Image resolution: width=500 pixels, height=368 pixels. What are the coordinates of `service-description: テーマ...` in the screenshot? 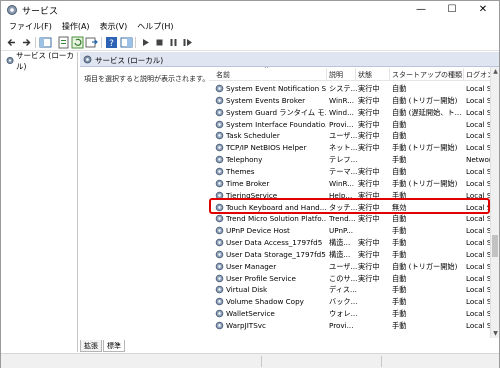 It's located at (343, 171).